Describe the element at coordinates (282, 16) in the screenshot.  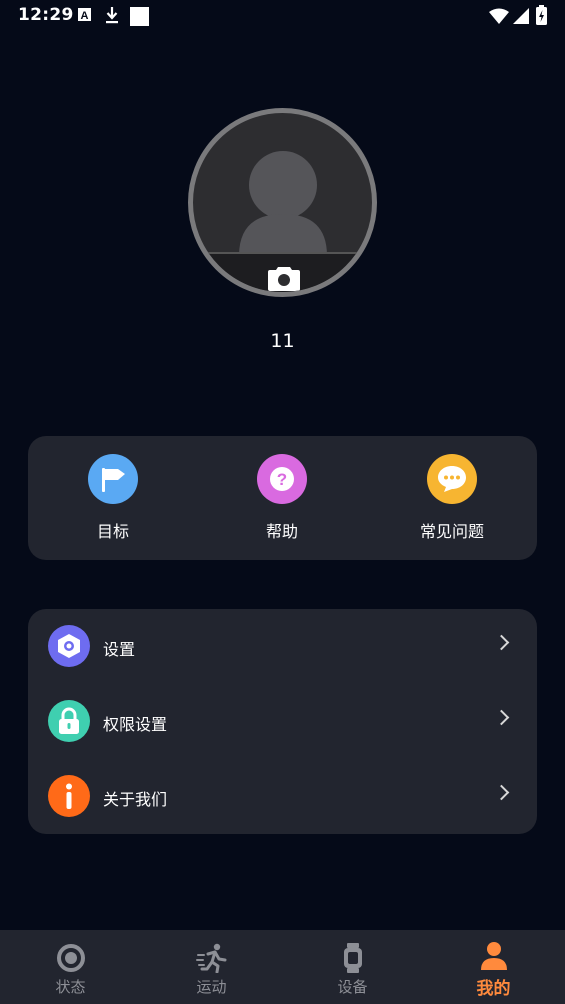
I see `status-bar: 12:29 A` at that location.